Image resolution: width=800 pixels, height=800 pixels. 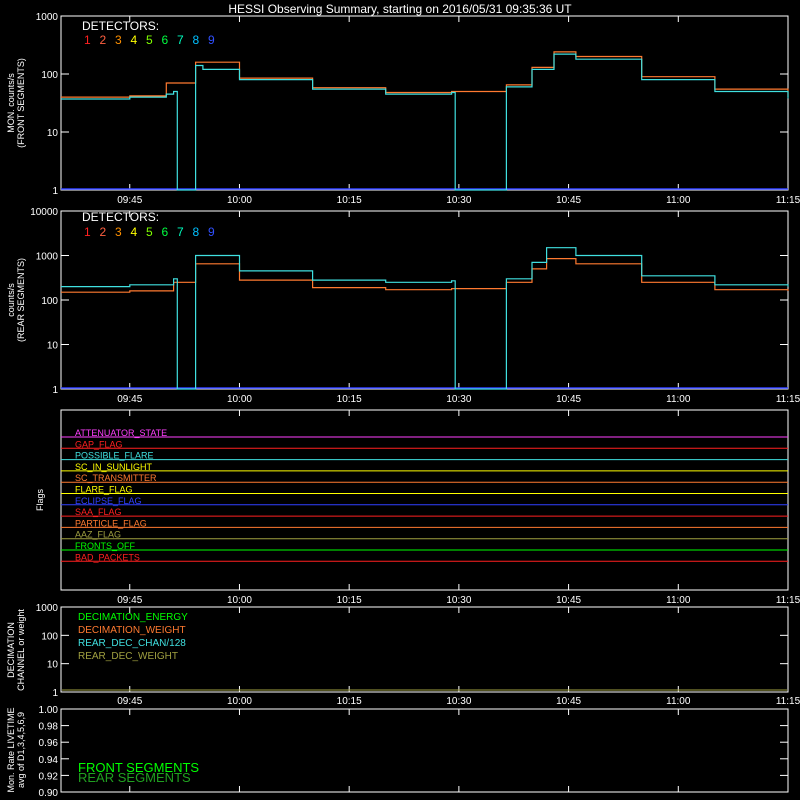 What do you see at coordinates (458, 200) in the screenshot?
I see `front-xtick-label: 10:30` at bounding box center [458, 200].